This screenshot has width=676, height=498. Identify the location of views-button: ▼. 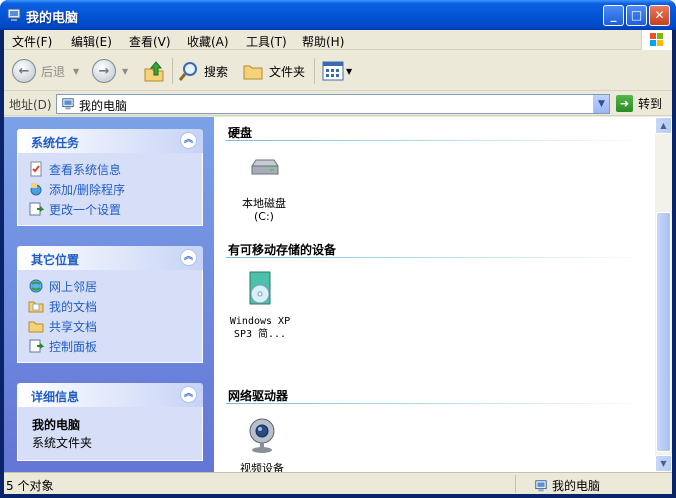
(337, 71).